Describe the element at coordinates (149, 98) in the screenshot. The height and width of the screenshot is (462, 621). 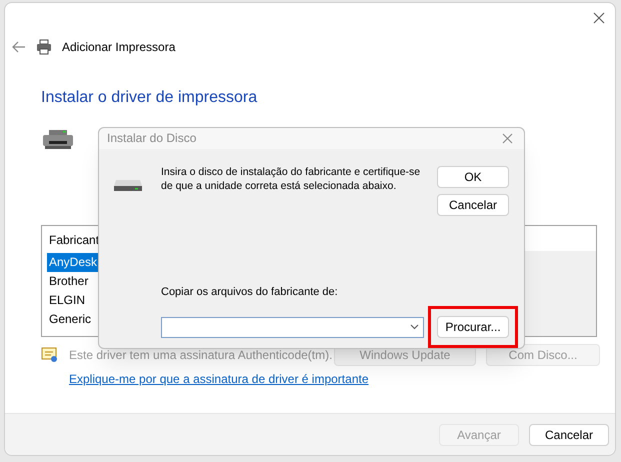
I see `page-heading: Instalar o driver de impressora` at that location.